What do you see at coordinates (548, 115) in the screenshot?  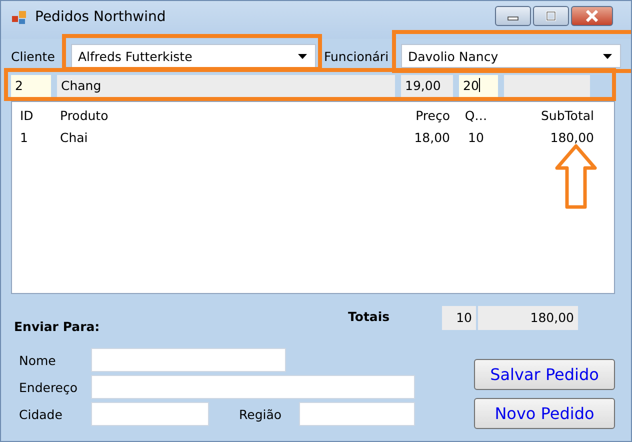 I see `column-header: SubTotal` at bounding box center [548, 115].